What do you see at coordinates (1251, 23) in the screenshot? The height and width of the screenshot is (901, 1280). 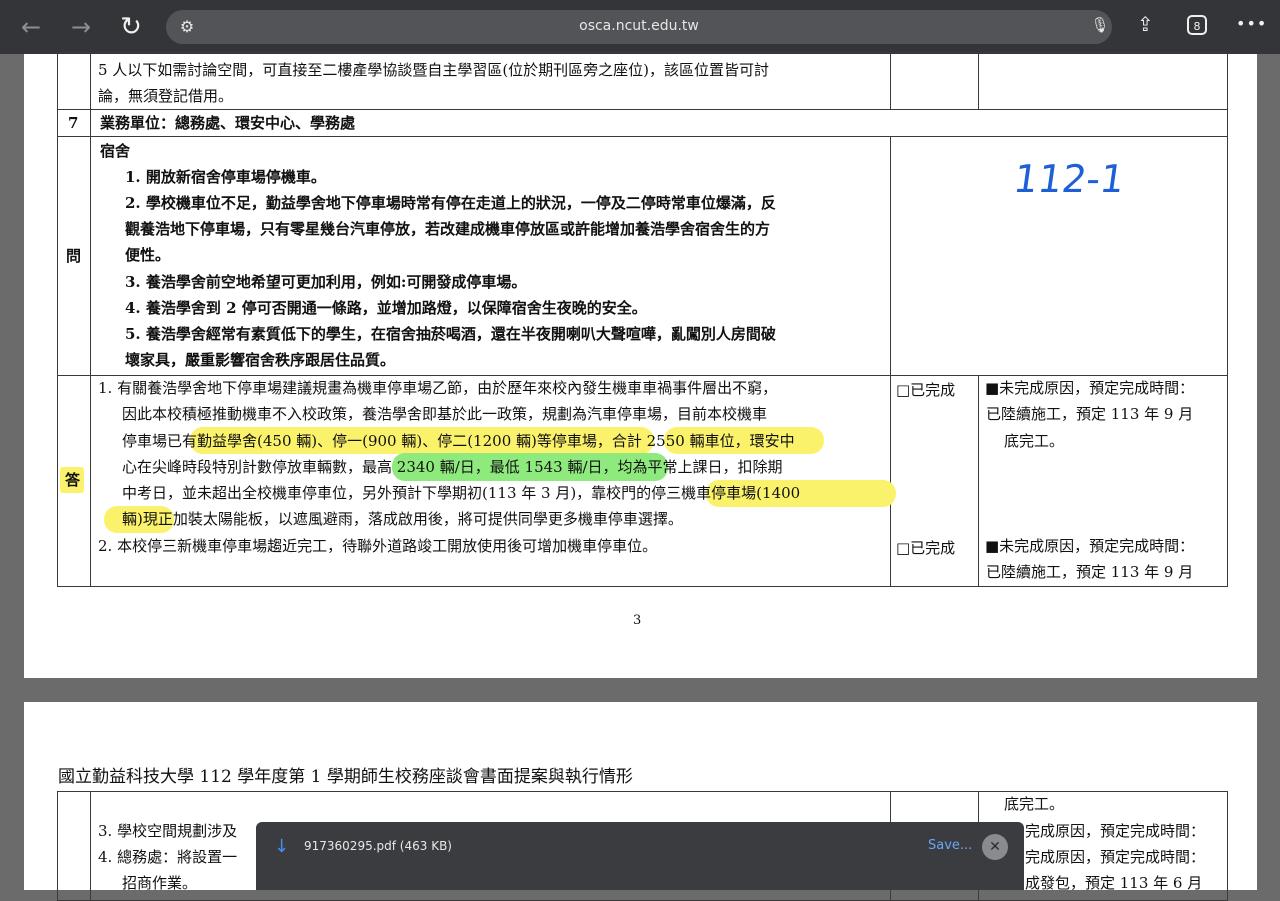 I see `more-icon: •••` at bounding box center [1251, 23].